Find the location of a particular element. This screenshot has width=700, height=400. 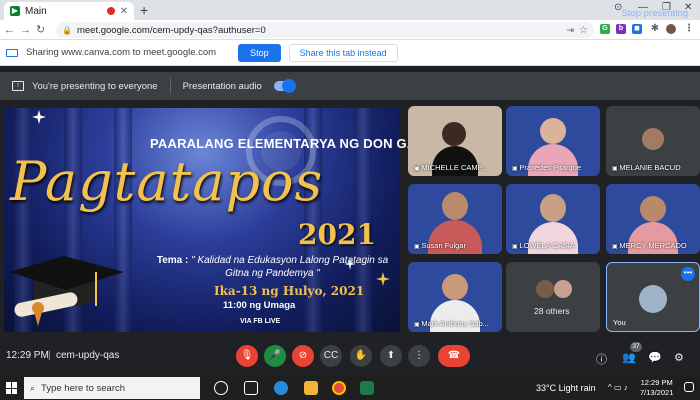

system-tray-icons: ^ ▭ ♪ is located at coordinates (618, 387).